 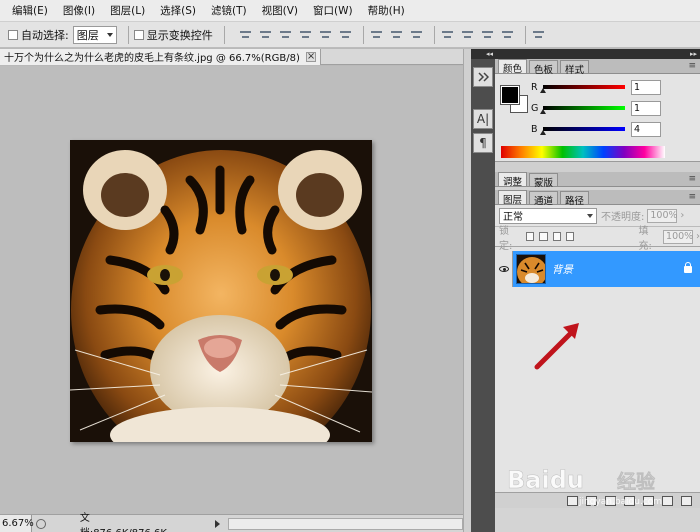 What do you see at coordinates (333, 10) in the screenshot?
I see `menu-window: 窗口(W)` at bounding box center [333, 10].